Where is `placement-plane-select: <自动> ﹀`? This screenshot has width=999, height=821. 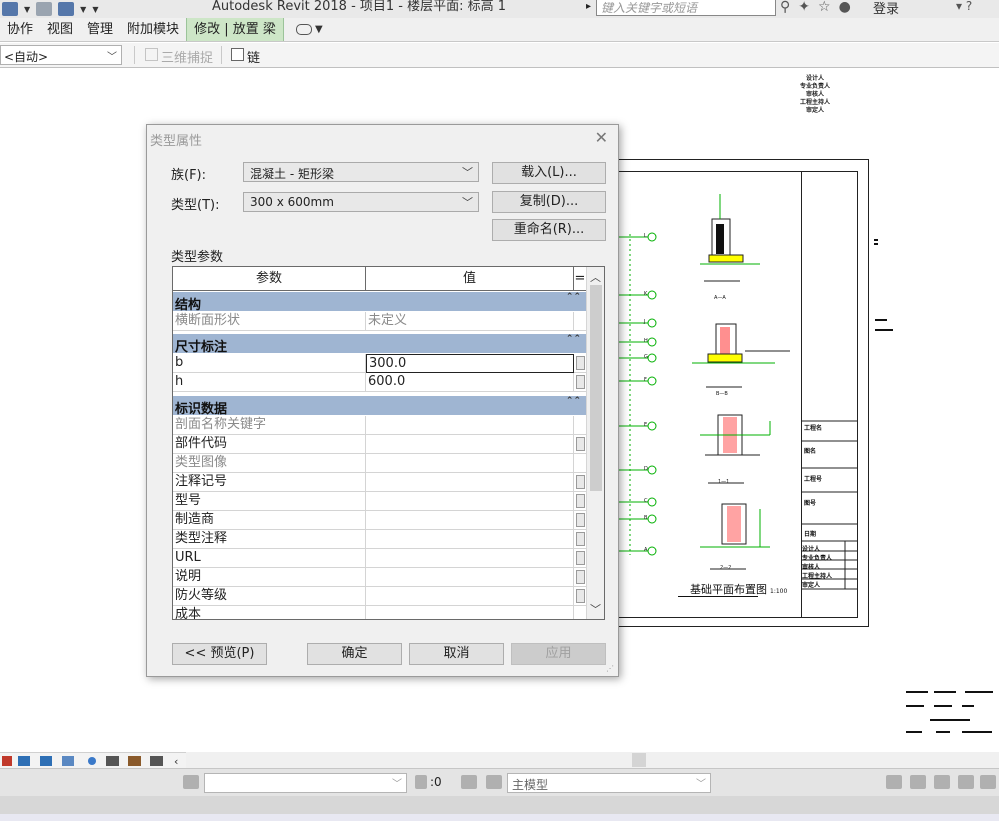
placement-plane-select: <自动> ﹀ is located at coordinates (61, 55).